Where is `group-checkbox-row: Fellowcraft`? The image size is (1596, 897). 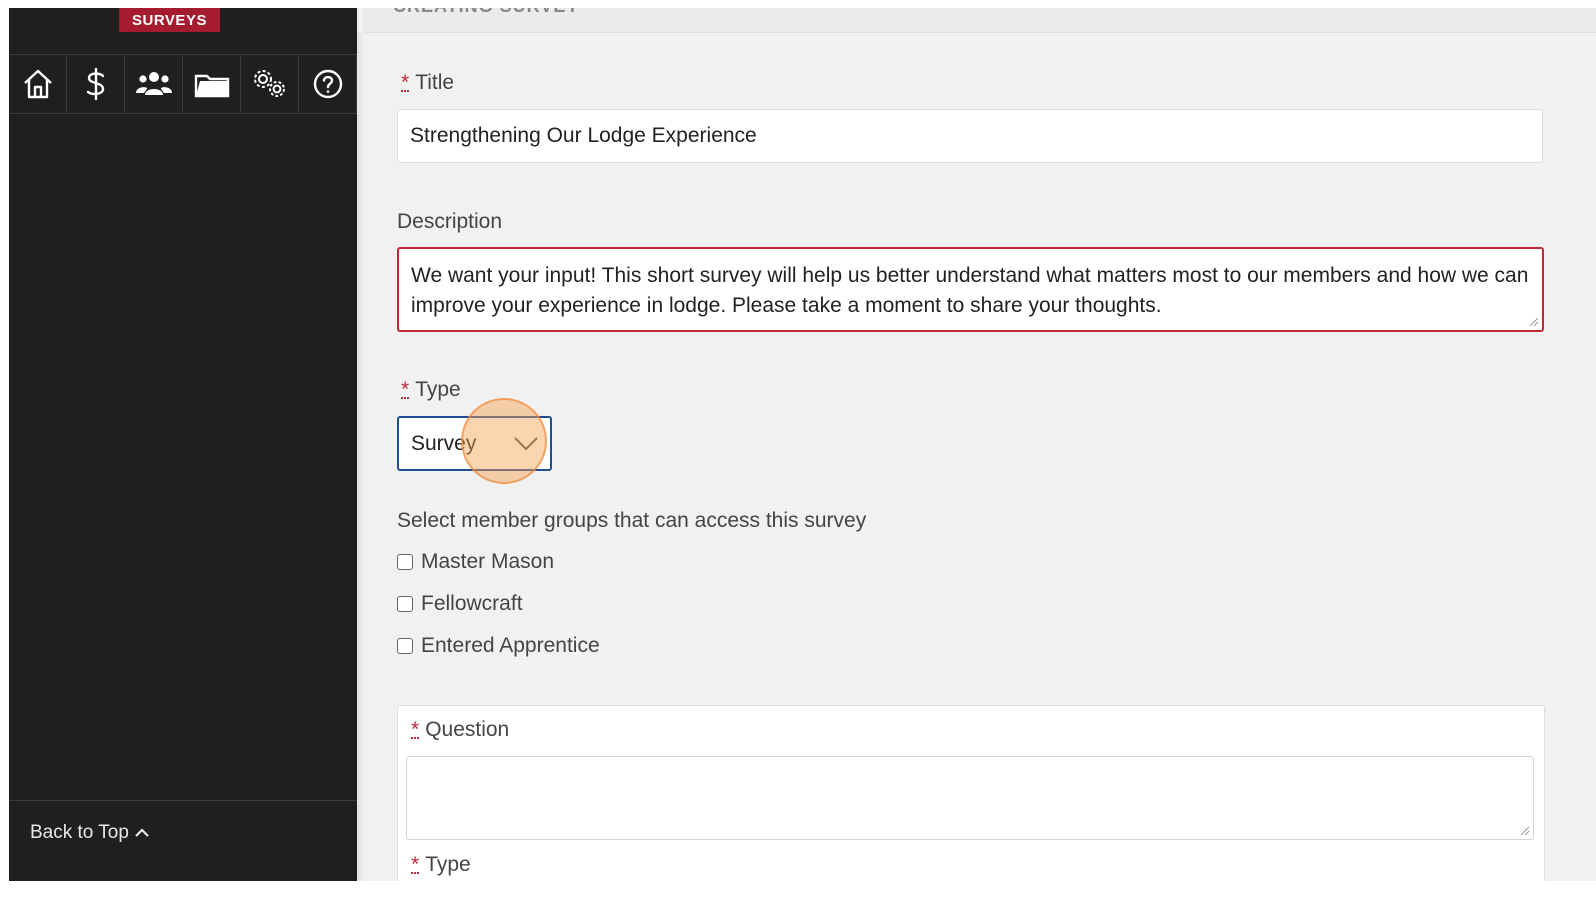 group-checkbox-row: Fellowcraft is located at coordinates (460, 604).